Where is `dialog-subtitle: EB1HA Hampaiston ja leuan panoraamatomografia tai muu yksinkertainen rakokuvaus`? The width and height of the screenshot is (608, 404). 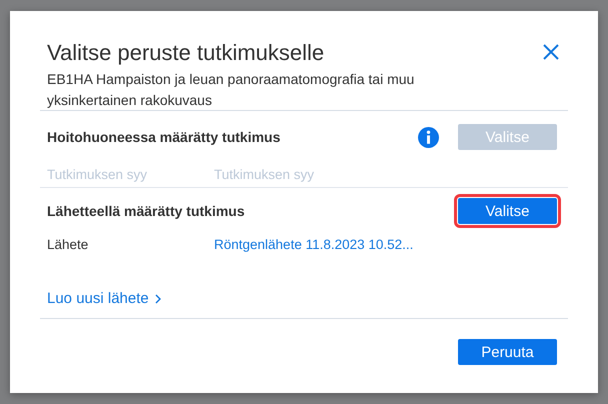
dialog-subtitle: EB1HA Hampaiston ja leuan panoraamatomografia tai muu yksinkertainen rakokuvaus is located at coordinates (231, 90).